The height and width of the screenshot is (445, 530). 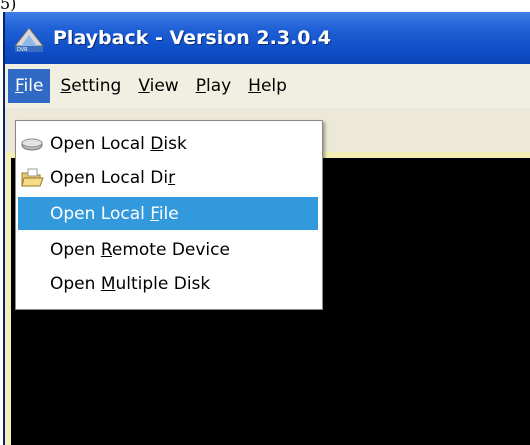 I want to click on menu-item-label: Open Local File, so click(x=112, y=214).